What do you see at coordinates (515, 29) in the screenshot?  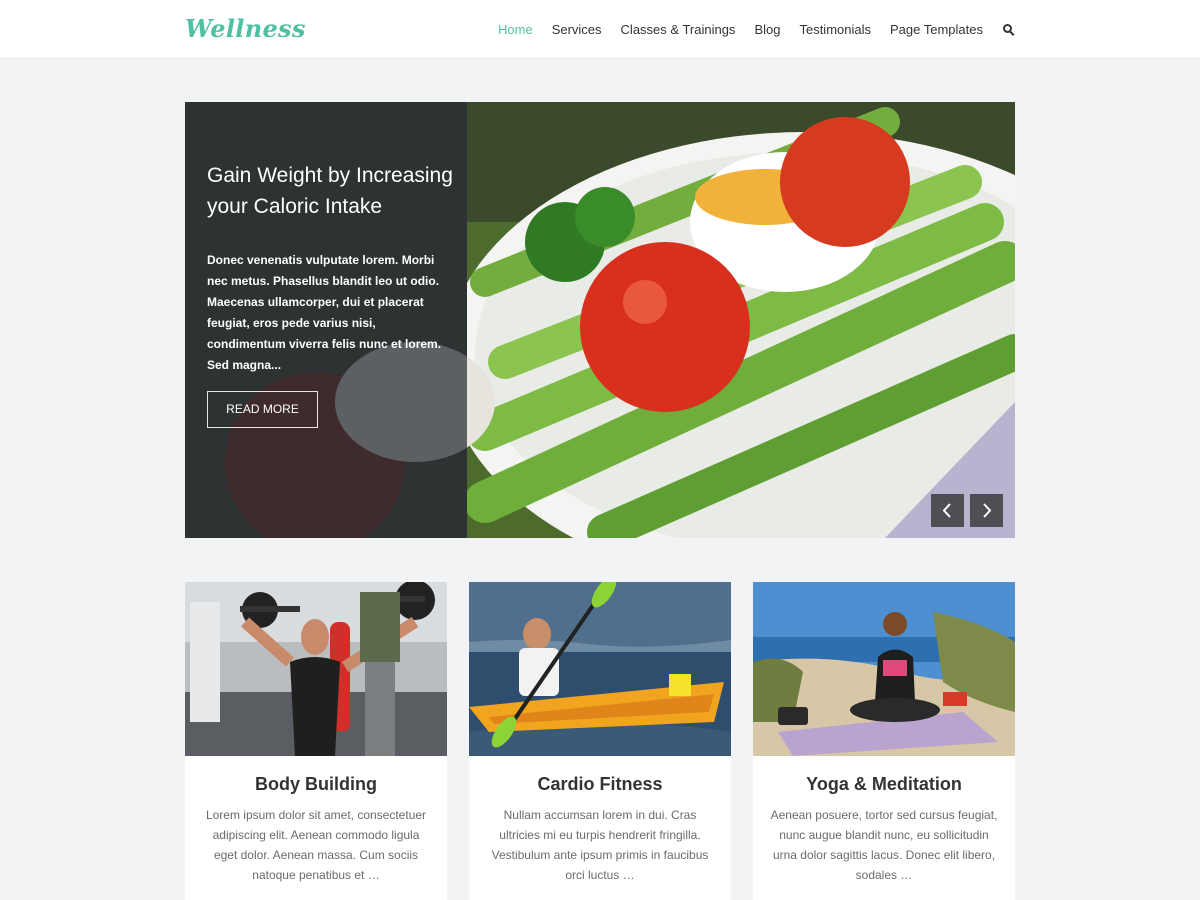 I see `nav-item-home: Home` at bounding box center [515, 29].